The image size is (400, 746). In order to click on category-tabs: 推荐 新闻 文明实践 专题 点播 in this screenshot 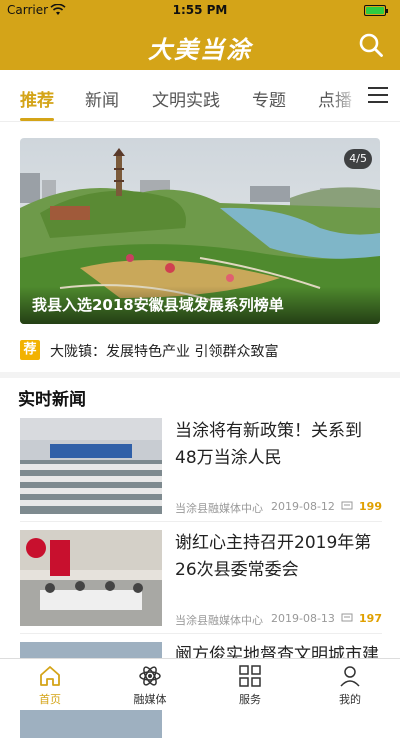, I will do `click(200, 96)`.